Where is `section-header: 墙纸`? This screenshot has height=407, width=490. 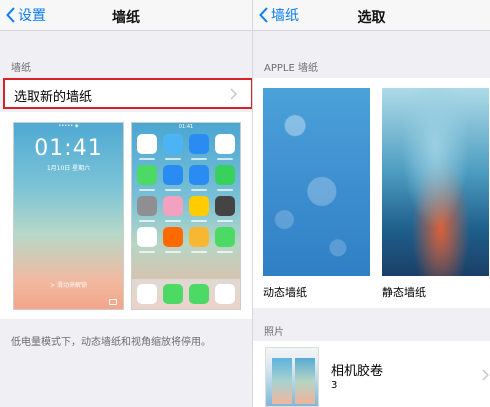
section-header: 墙纸 is located at coordinates (21, 68).